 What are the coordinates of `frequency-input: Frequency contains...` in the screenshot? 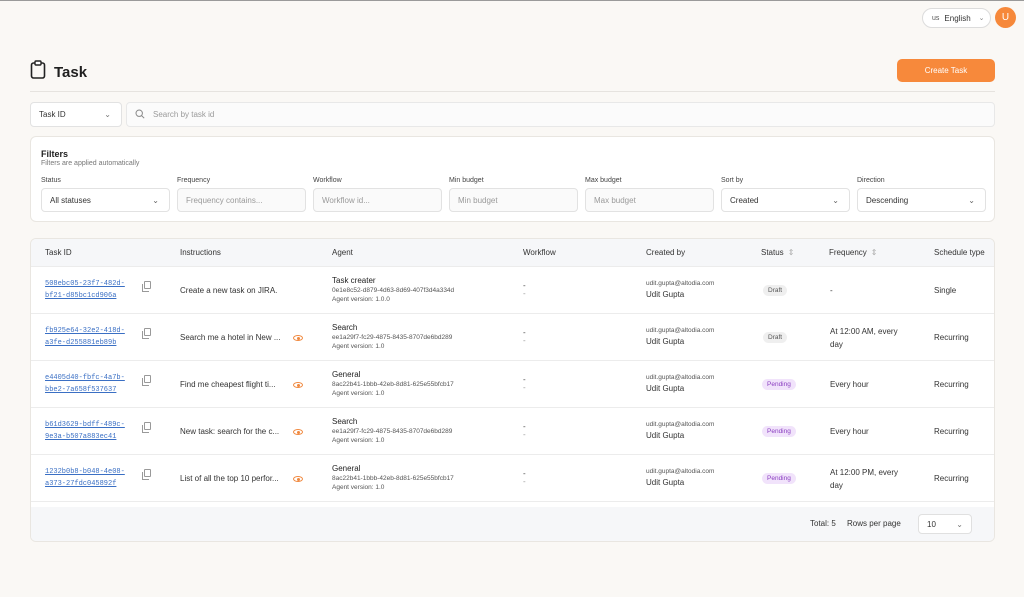 It's located at (241, 200).